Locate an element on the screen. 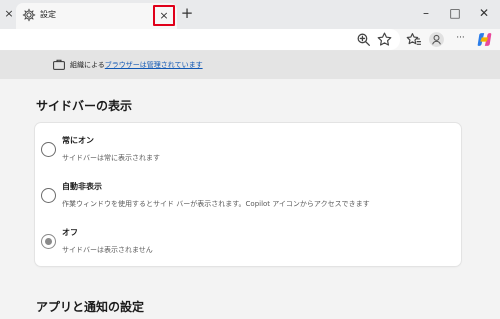 This screenshot has width=500, height=319. radio-always-on is located at coordinates (48, 149).